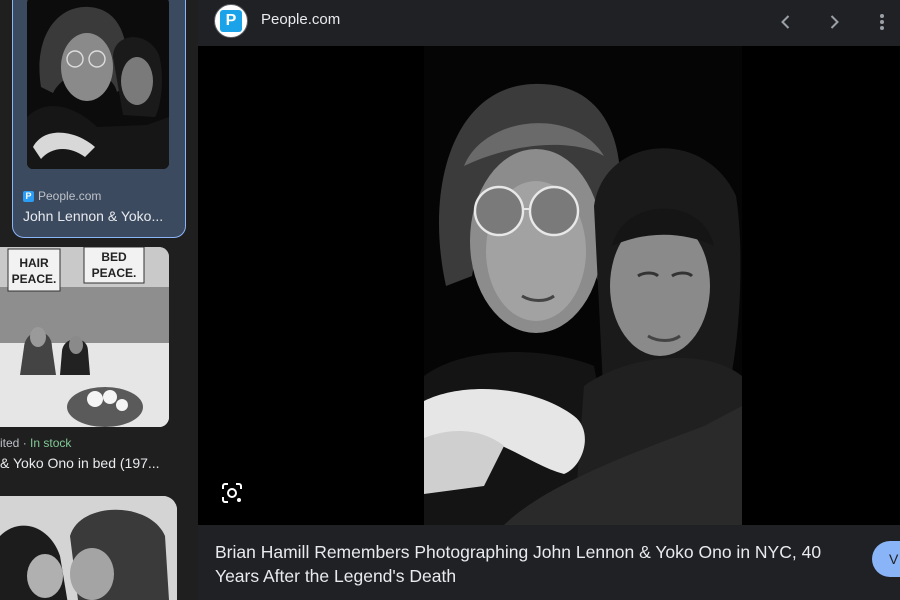 Image resolution: width=900 pixels, height=600 pixels. I want to click on chevron-left-icon, so click(785, 22).